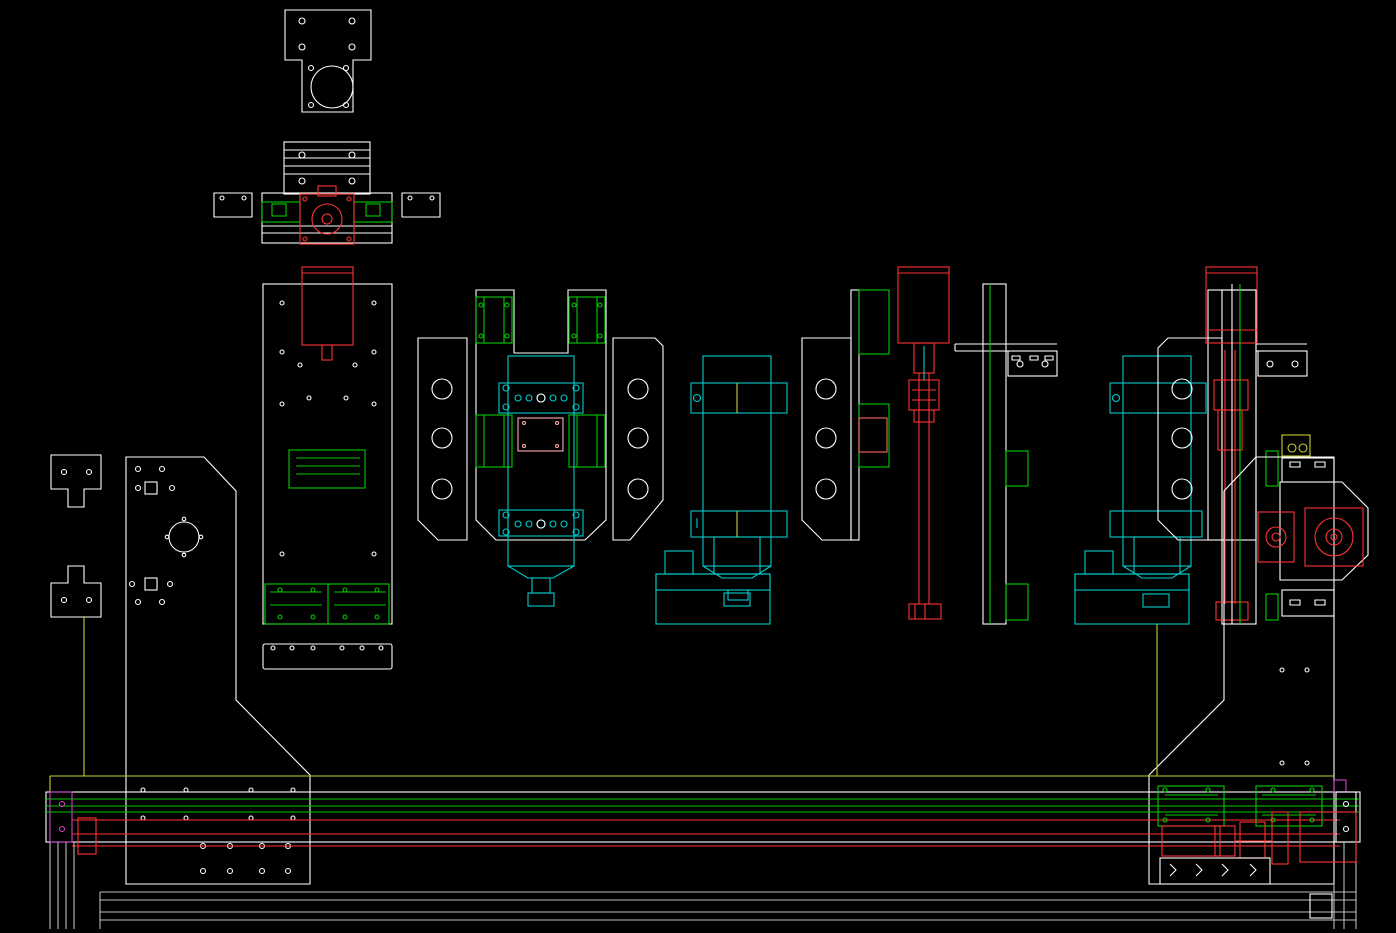 This screenshot has width=1396, height=933. What do you see at coordinates (845, 415) in the screenshot?
I see `z-plate-side-view` at bounding box center [845, 415].